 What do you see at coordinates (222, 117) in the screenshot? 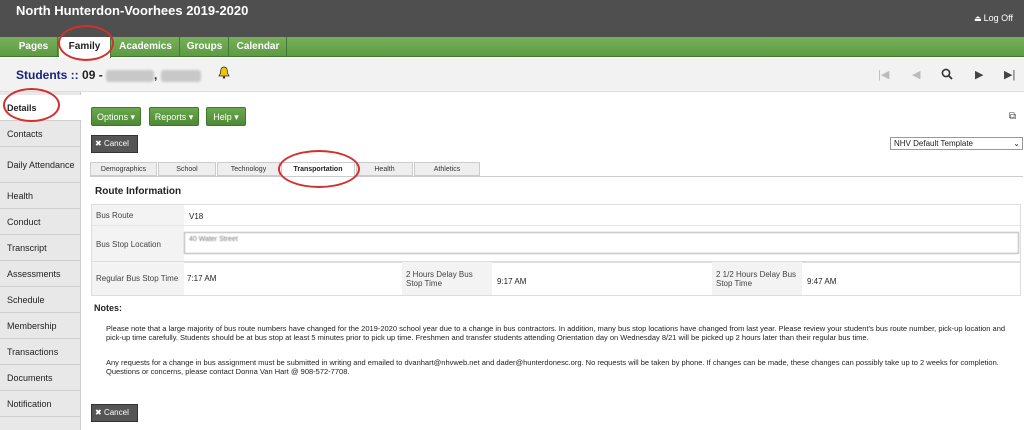
I see `help-label: Help` at bounding box center [222, 117].